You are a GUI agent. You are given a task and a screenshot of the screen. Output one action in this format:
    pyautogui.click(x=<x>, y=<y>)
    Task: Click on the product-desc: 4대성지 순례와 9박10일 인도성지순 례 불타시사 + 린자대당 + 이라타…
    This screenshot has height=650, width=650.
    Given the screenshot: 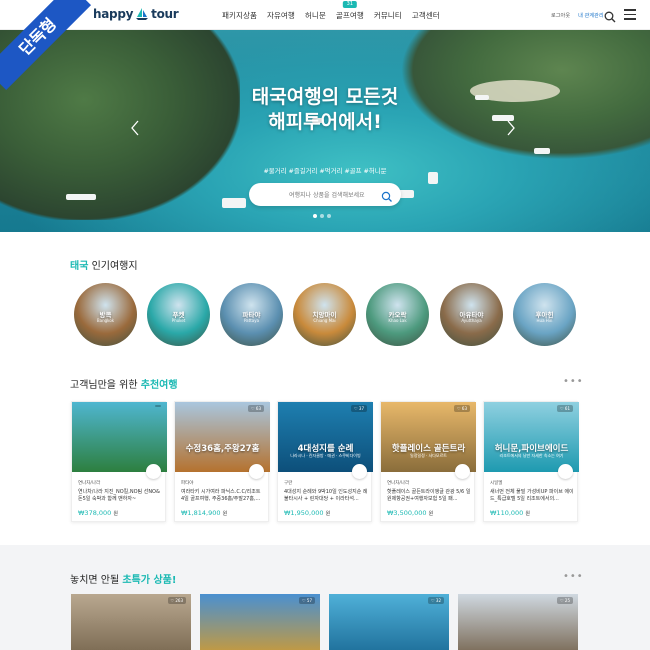 What is the action you would take?
    pyautogui.click(x=326, y=496)
    